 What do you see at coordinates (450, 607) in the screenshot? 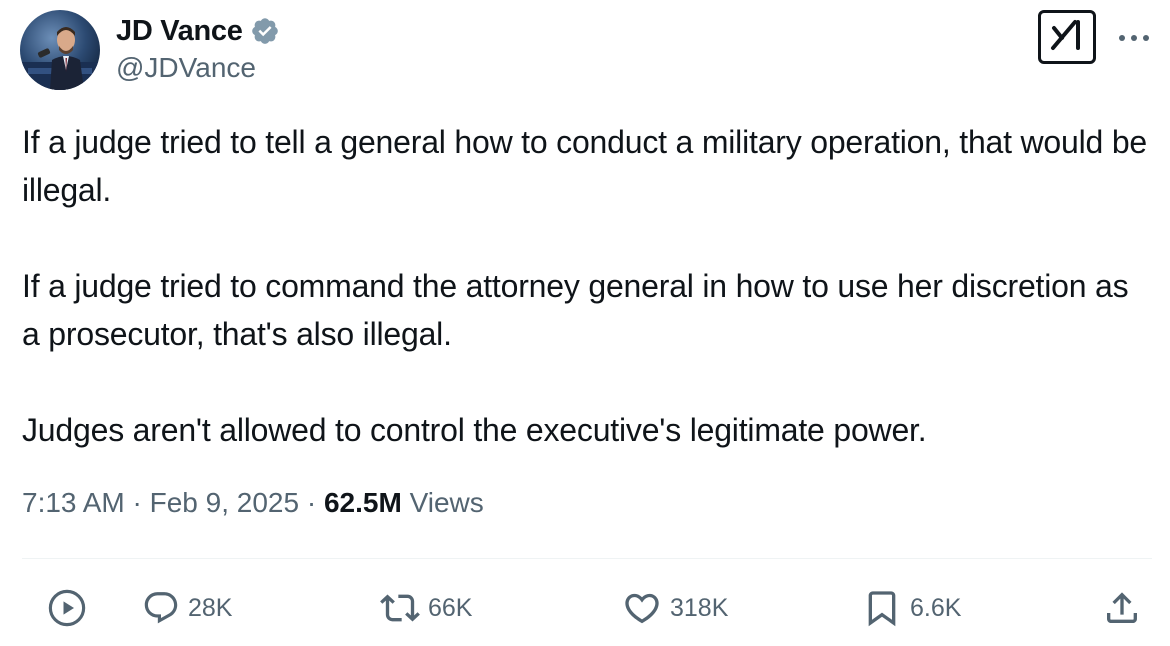
I see `repost-count: 66K` at bounding box center [450, 607].